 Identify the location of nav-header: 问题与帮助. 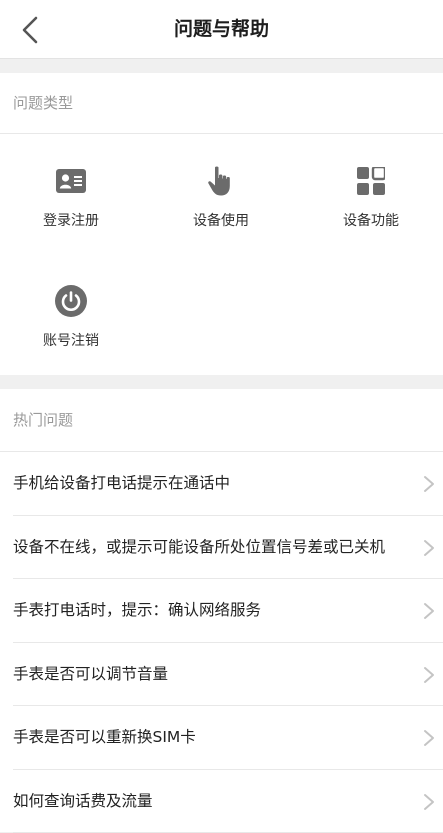
(221, 29).